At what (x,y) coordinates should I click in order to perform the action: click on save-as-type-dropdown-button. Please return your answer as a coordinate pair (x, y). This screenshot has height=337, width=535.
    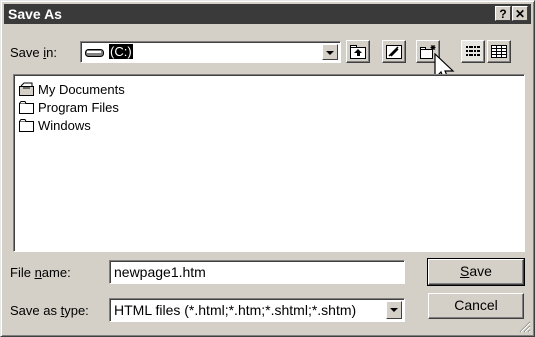
    Looking at the image, I should click on (394, 310).